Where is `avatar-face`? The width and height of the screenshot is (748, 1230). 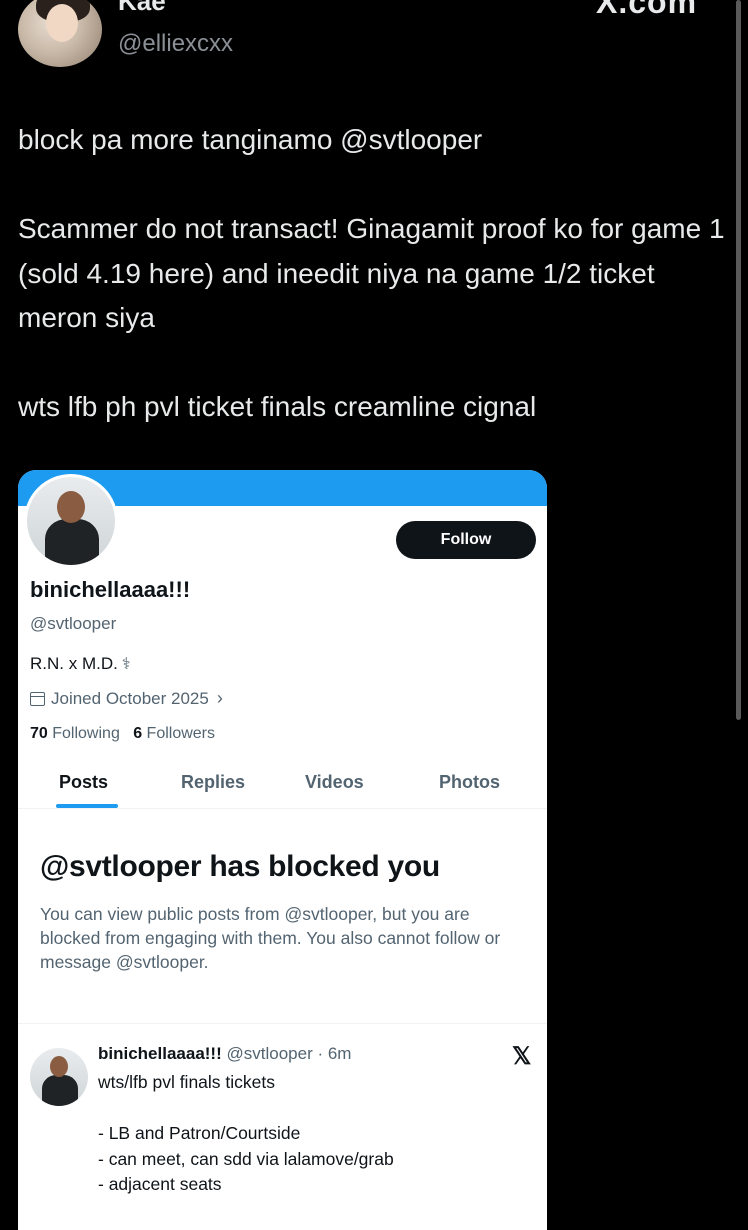 avatar-face is located at coordinates (62, 23).